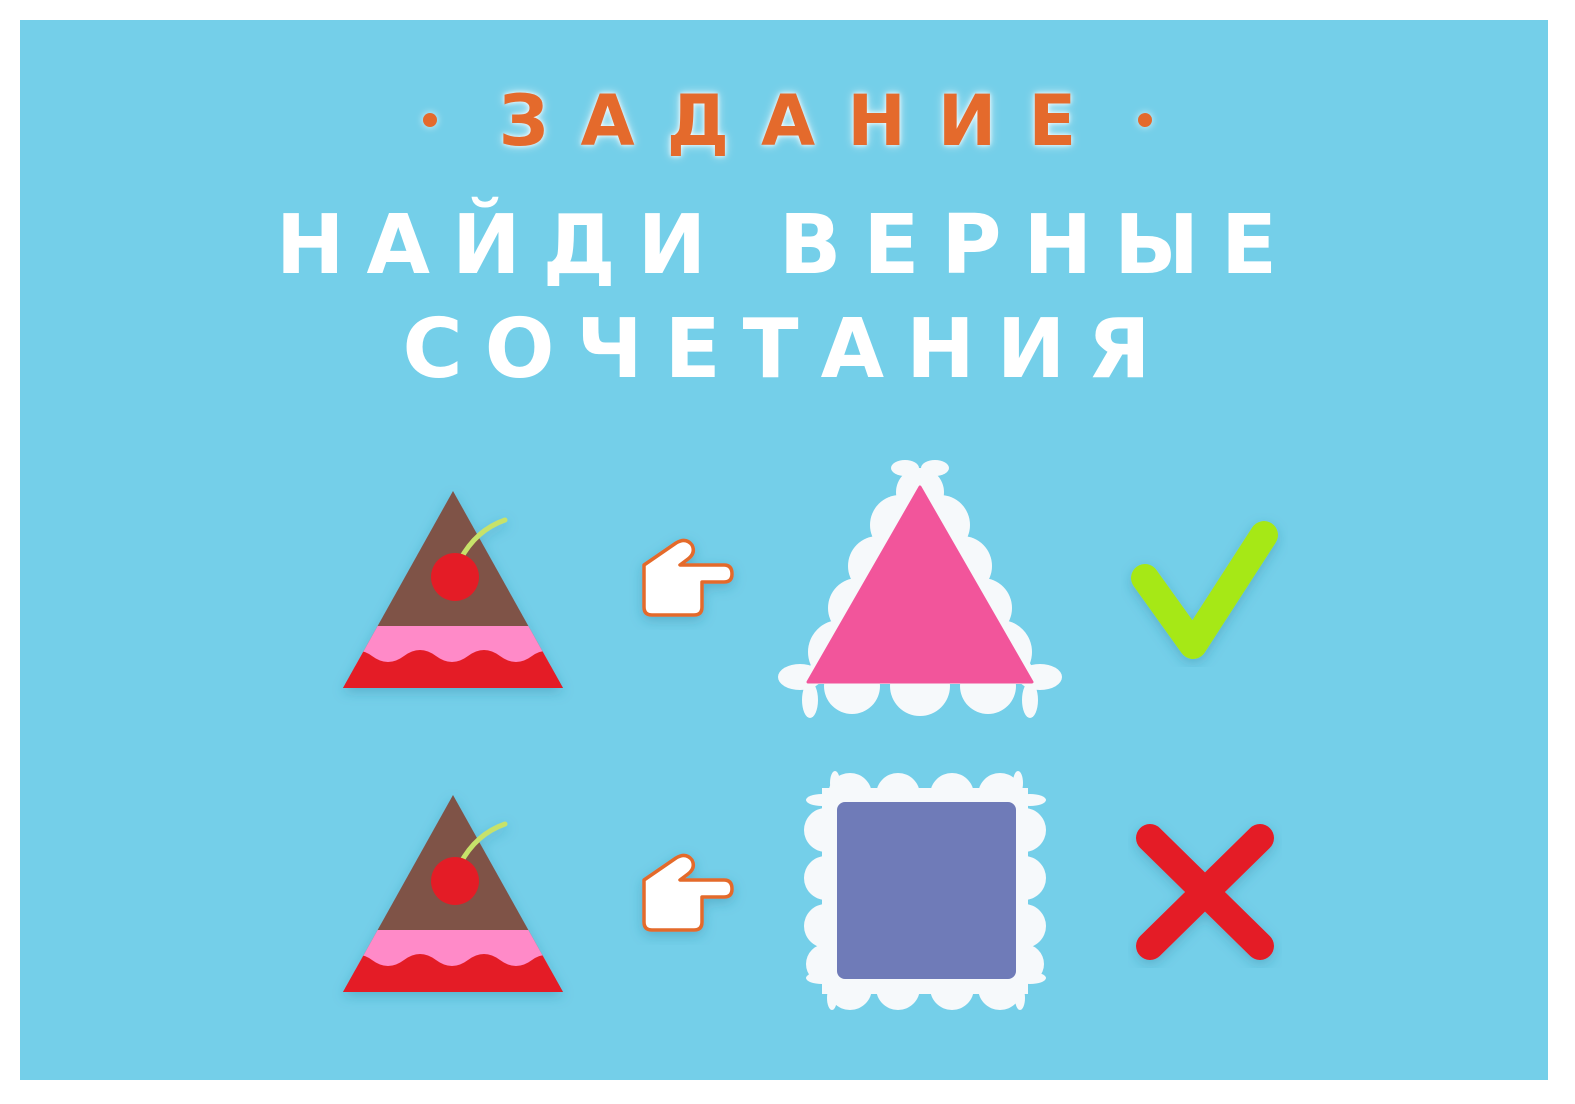 This screenshot has height=1104, width=1575. I want to click on square-on-doily, so click(925, 890).